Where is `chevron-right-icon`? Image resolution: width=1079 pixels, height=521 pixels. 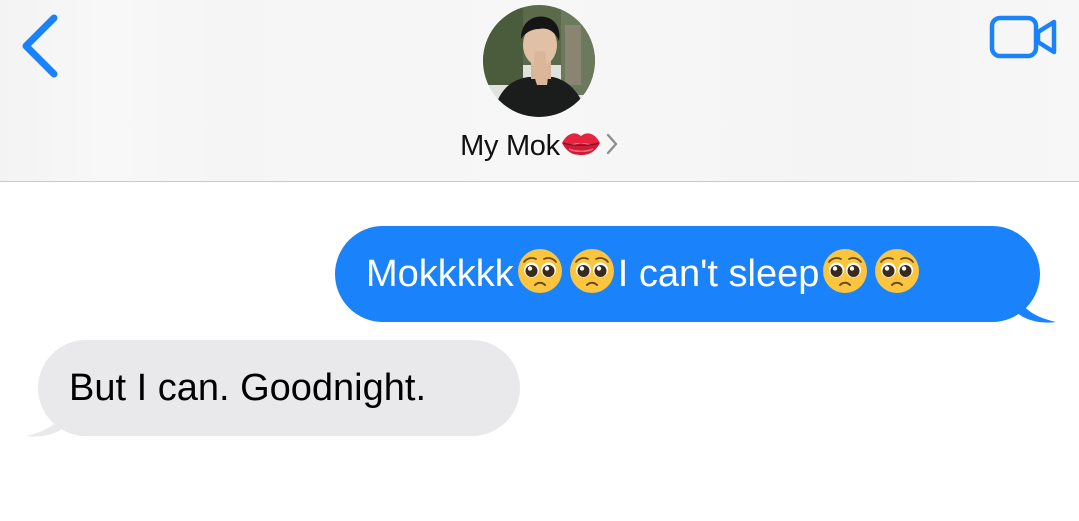
chevron-right-icon is located at coordinates (612, 147).